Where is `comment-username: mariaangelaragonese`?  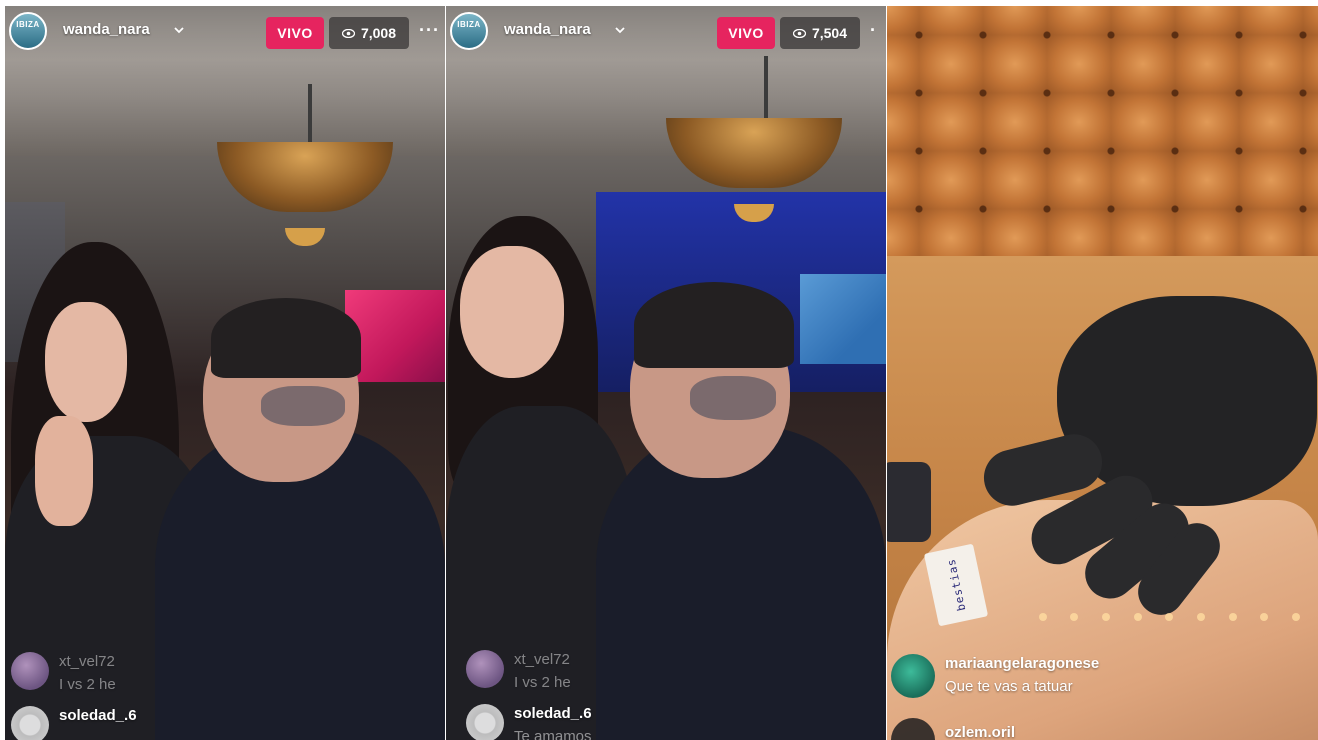
comment-username: mariaangelaragonese is located at coordinates (1022, 663).